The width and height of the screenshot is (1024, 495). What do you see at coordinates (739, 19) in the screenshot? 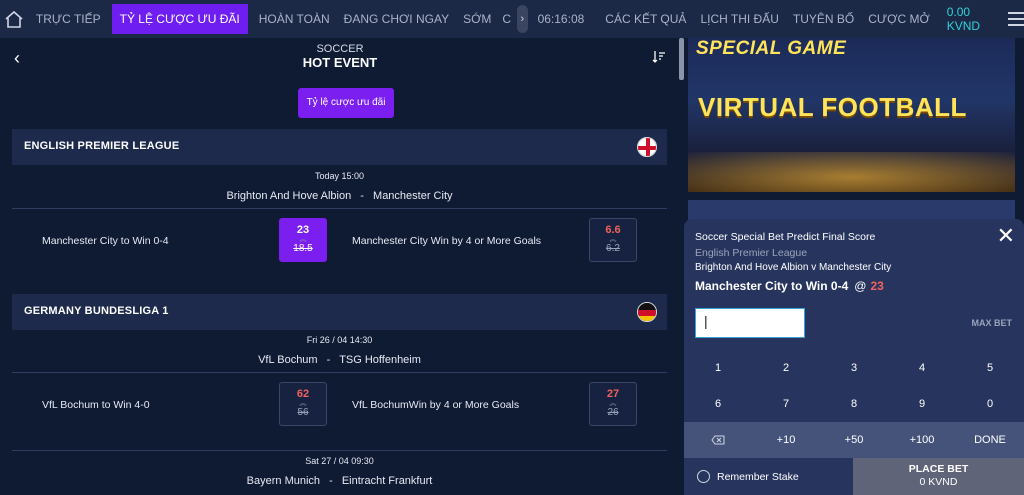
I see `nav-item-schedule: LỊCH THI ĐẤU` at bounding box center [739, 19].